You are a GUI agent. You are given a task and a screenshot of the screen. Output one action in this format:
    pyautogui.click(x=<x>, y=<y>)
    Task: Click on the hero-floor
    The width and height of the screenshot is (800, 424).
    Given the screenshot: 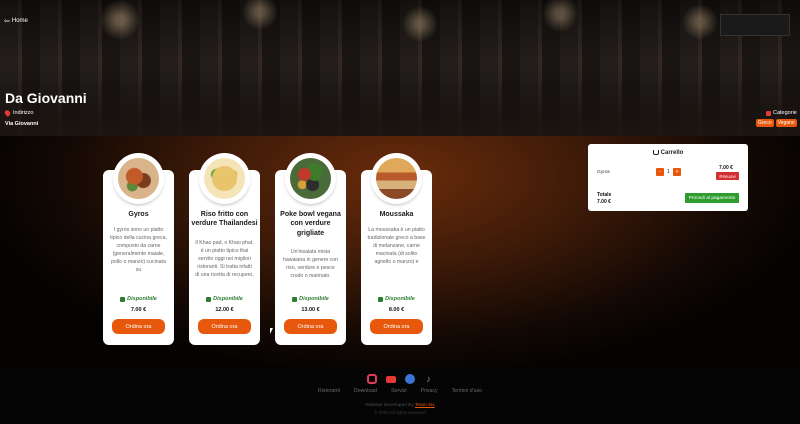 What is the action you would take?
    pyautogui.click(x=400, y=108)
    